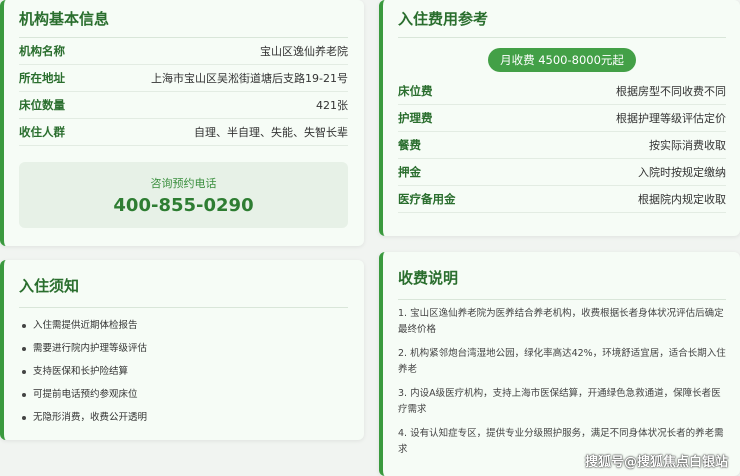 This screenshot has height=476, width=740. I want to click on phone-label: 咨询预约电话, so click(183, 183).